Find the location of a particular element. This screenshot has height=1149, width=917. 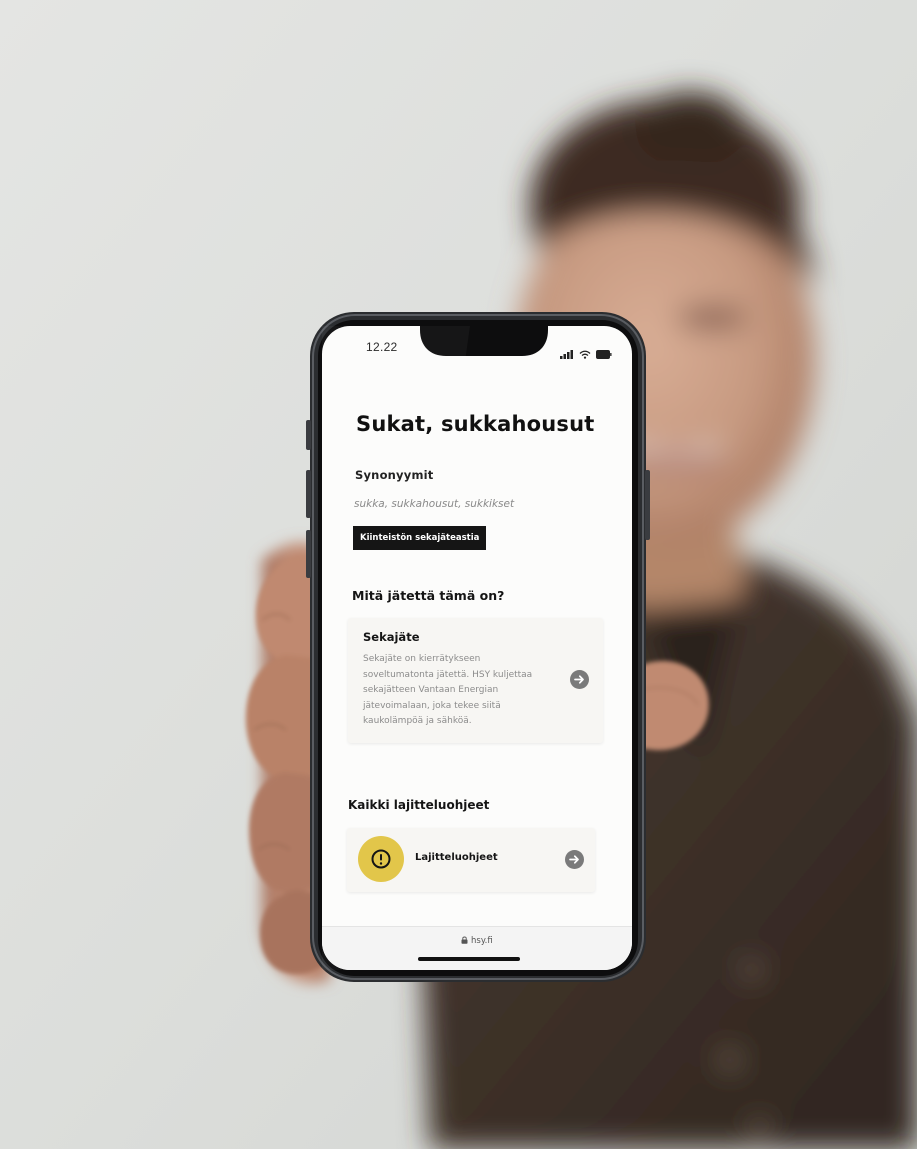

url-display: hsy.fi is located at coordinates (477, 941).